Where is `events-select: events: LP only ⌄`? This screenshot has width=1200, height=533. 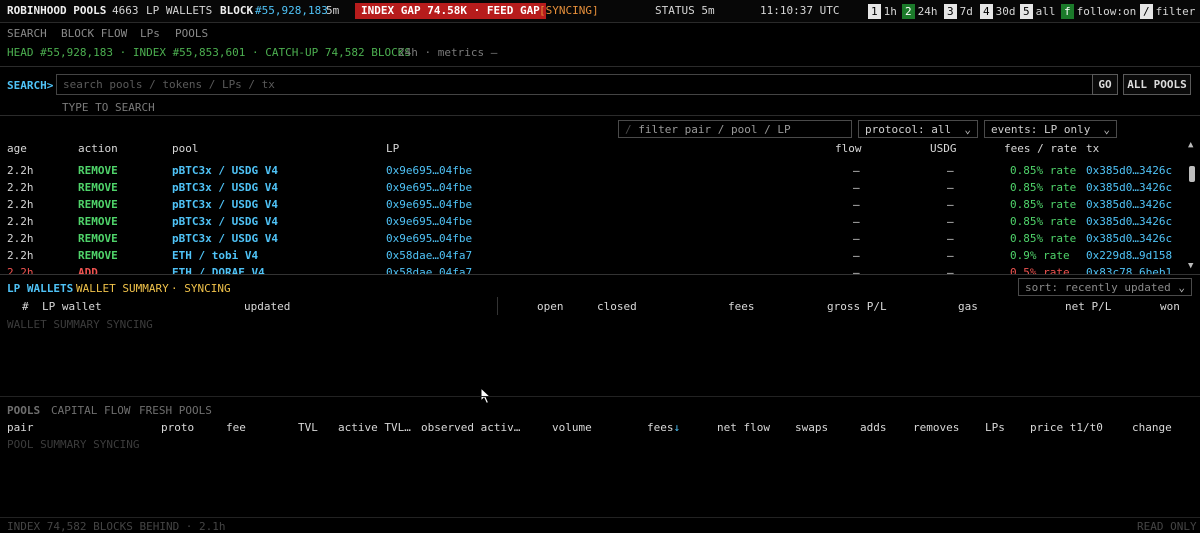
events-select: events: LP only ⌄ is located at coordinates (1050, 129).